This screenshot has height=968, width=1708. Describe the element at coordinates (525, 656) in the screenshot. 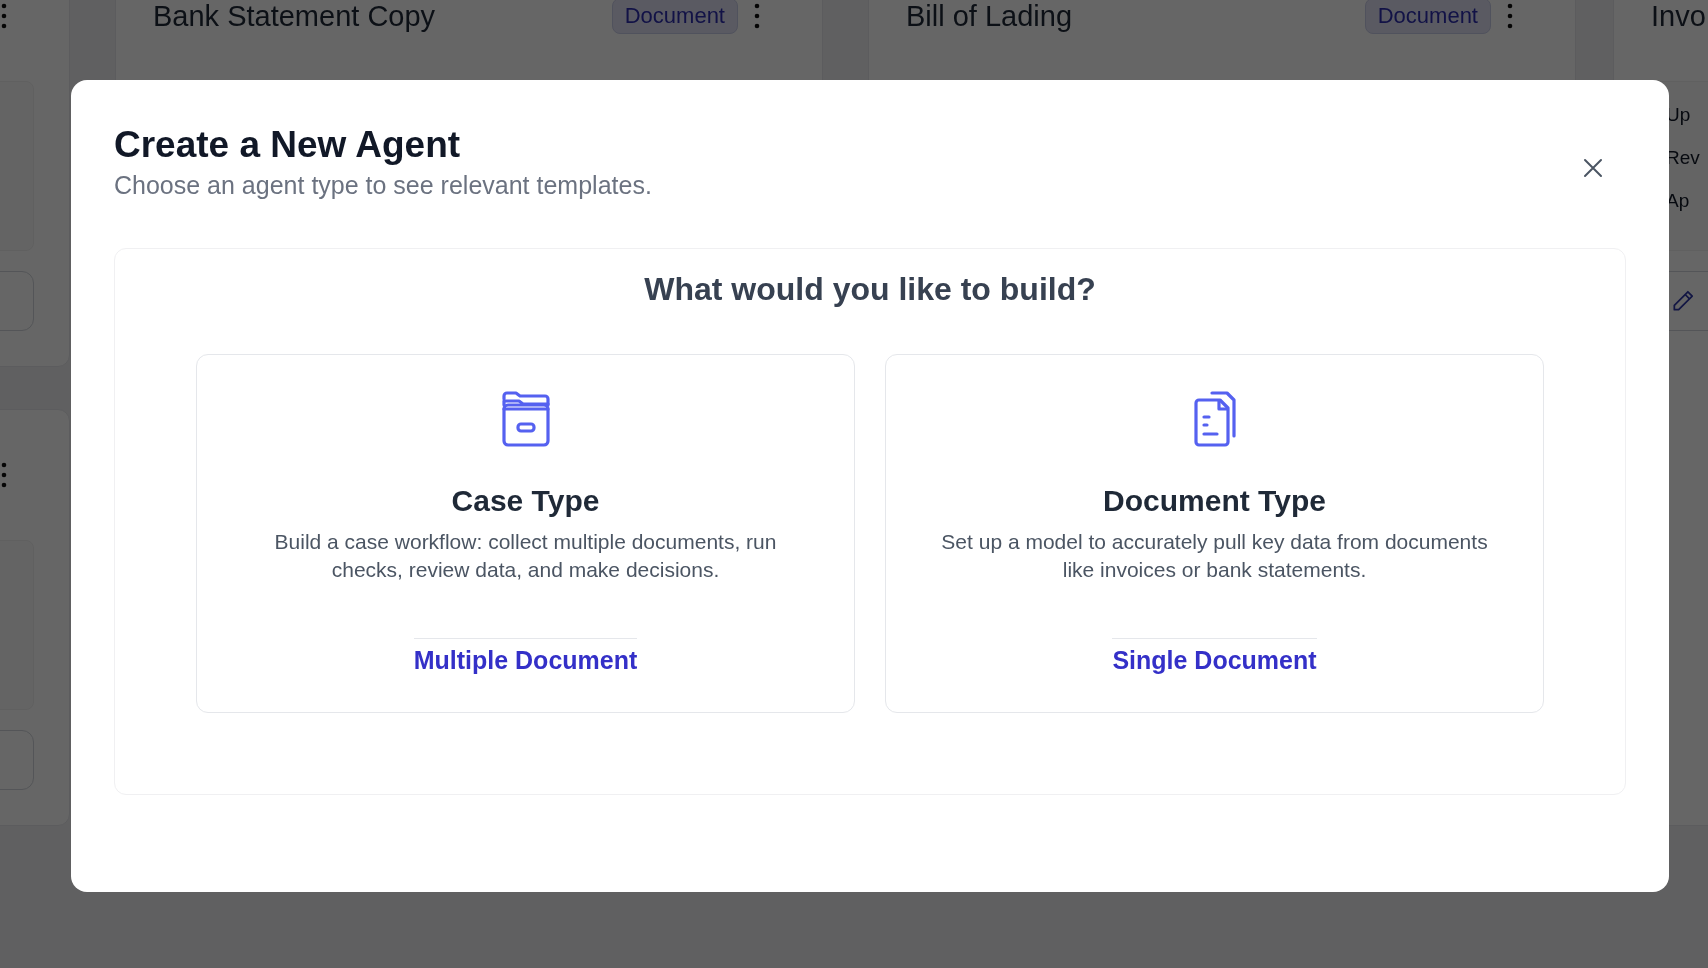

I see `option-link: Multiple Document` at that location.